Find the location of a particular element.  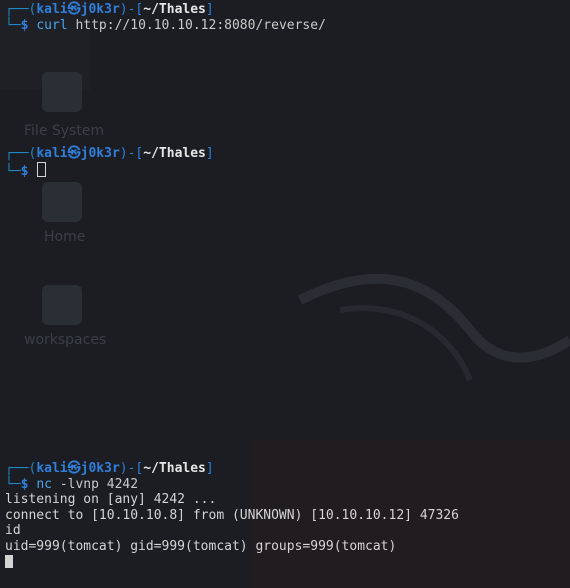

command-args: http://10.10.10.12:8080/reverse/ is located at coordinates (196, 25).